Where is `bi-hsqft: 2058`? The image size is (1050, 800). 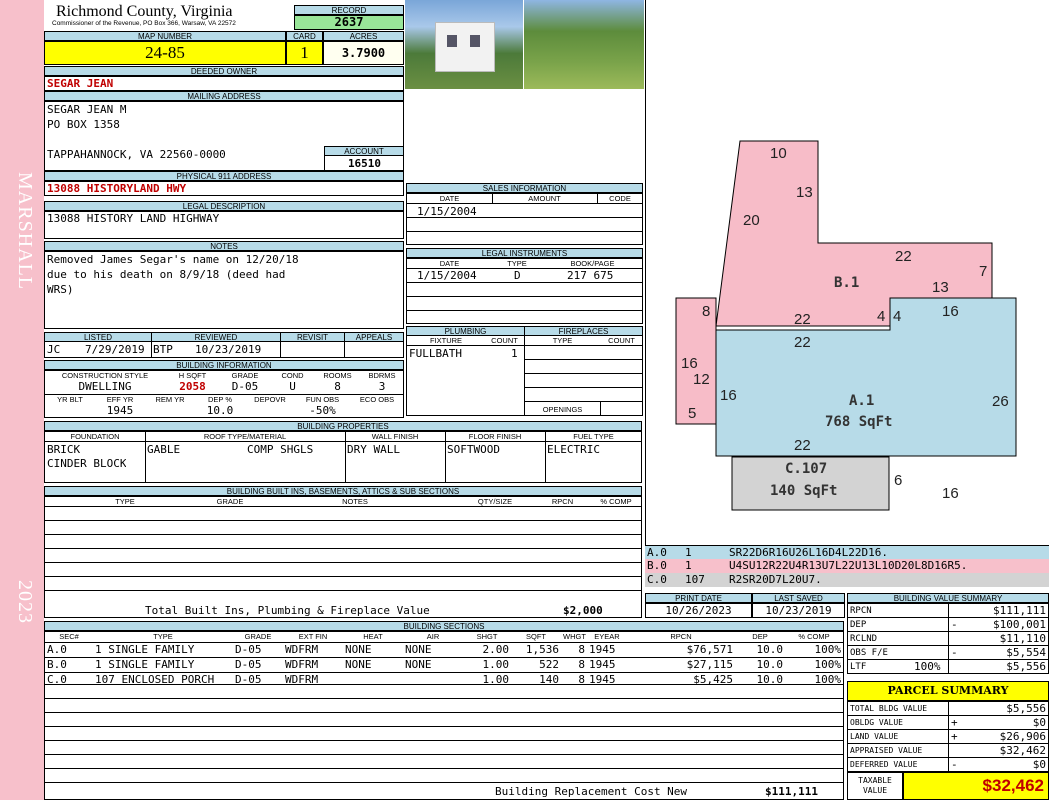 bi-hsqft: 2058 is located at coordinates (192, 386).